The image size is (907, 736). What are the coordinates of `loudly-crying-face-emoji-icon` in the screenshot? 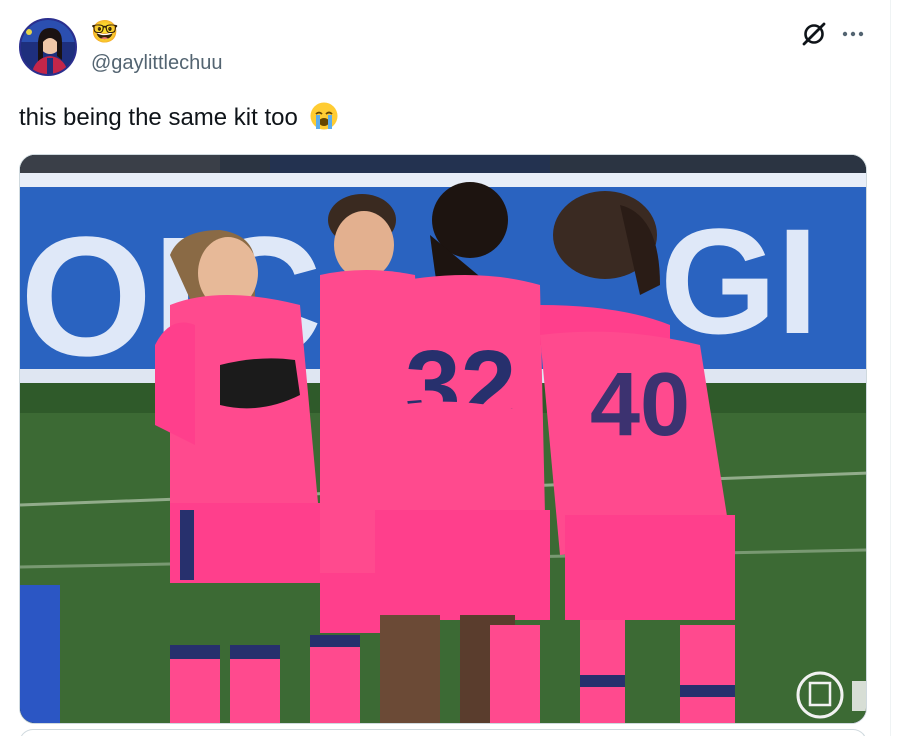 It's located at (323, 116).